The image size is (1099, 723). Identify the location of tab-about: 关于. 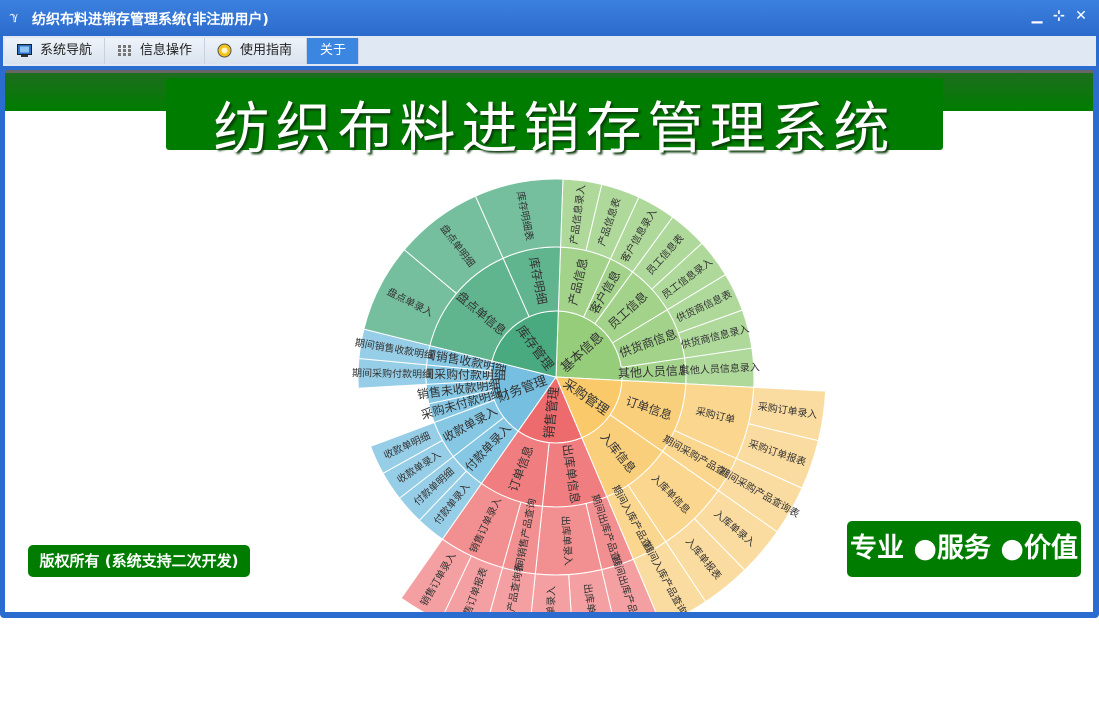
(333, 51).